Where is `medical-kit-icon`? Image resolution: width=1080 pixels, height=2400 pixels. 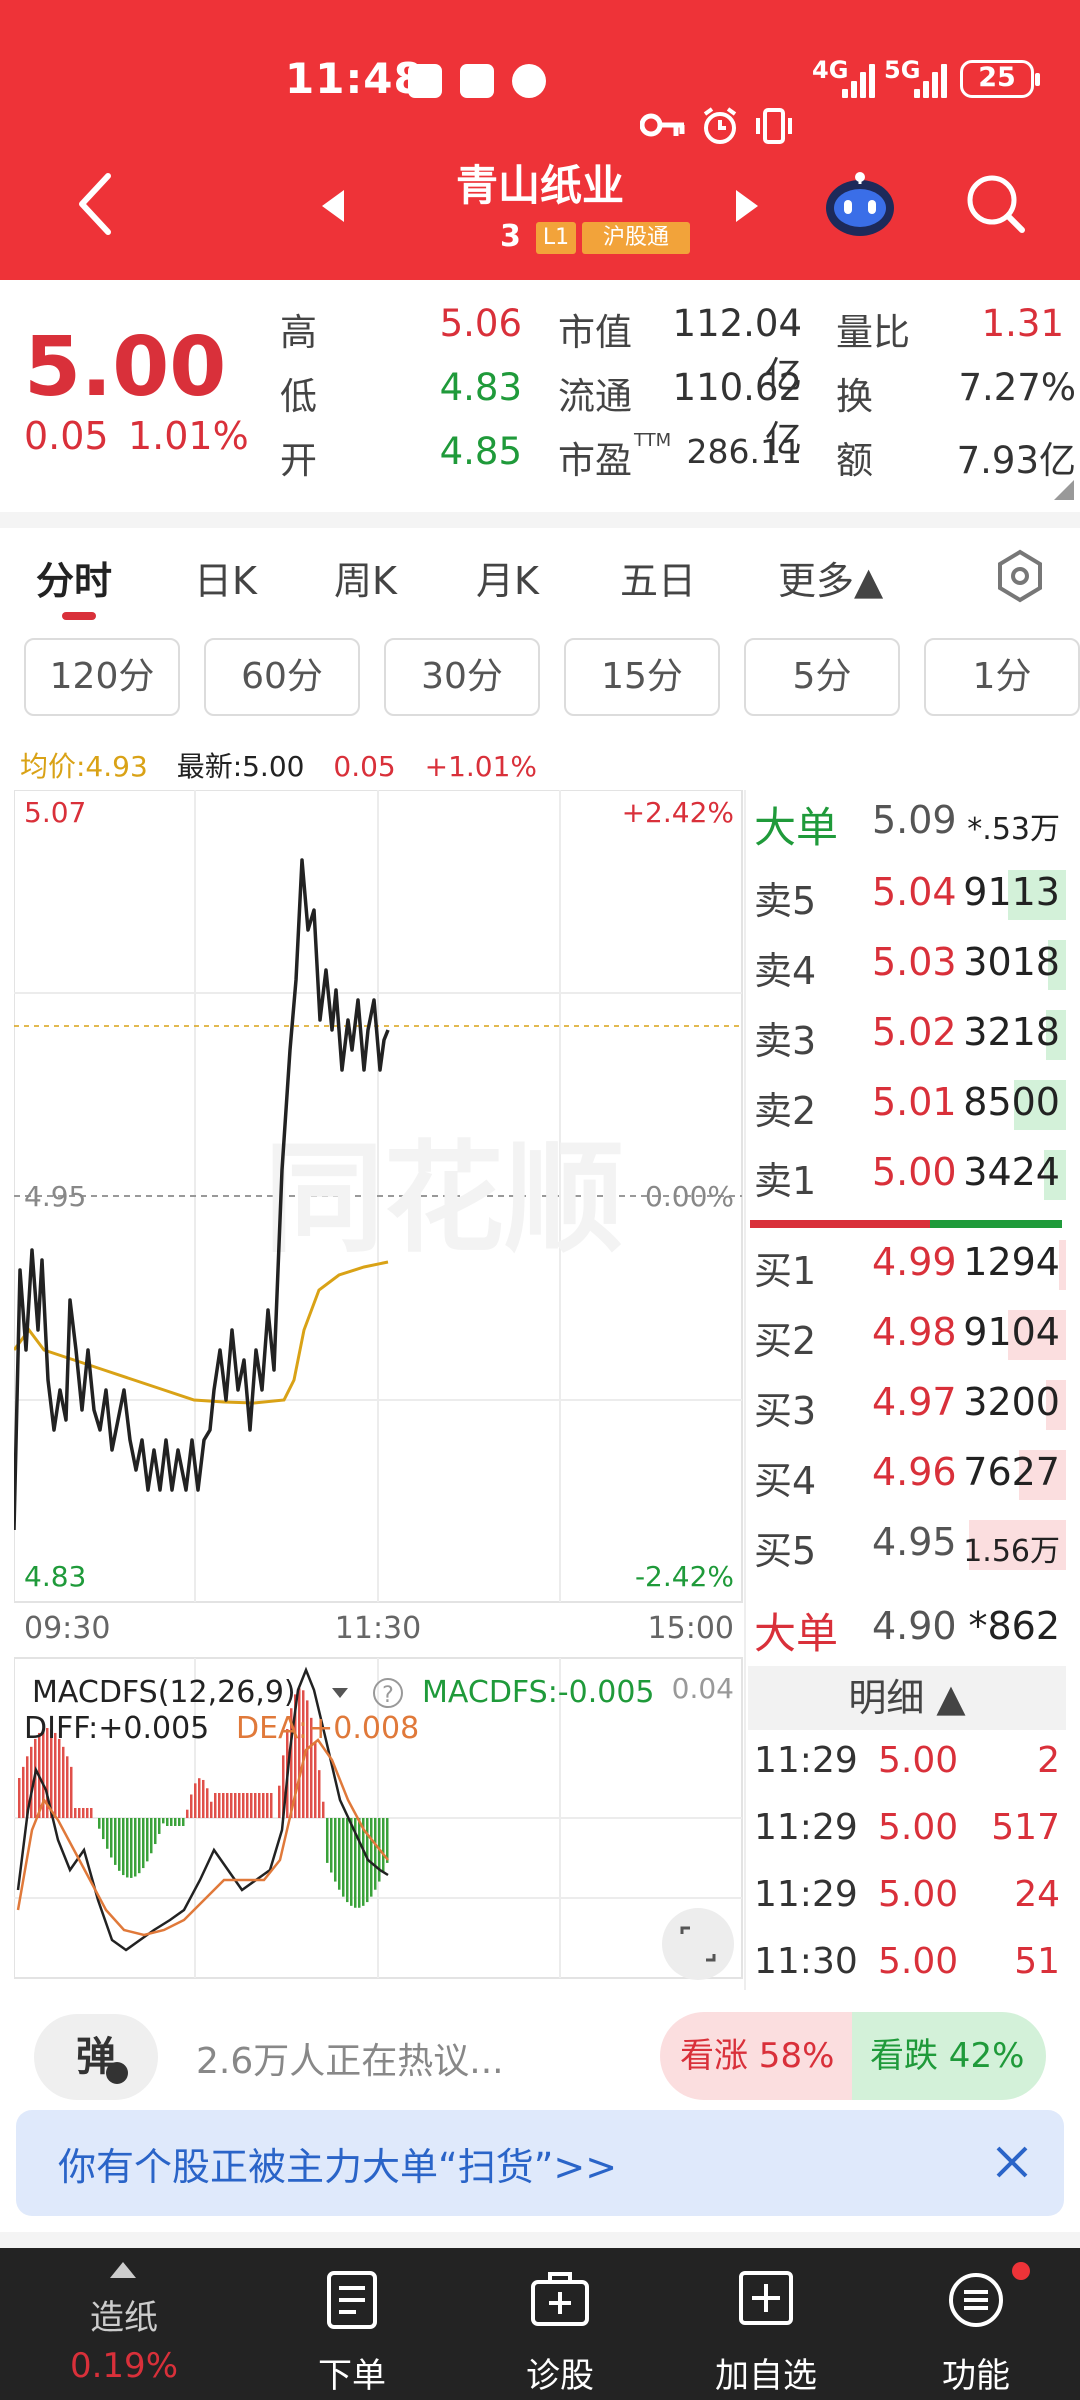
medical-kit-icon is located at coordinates (560, 2299).